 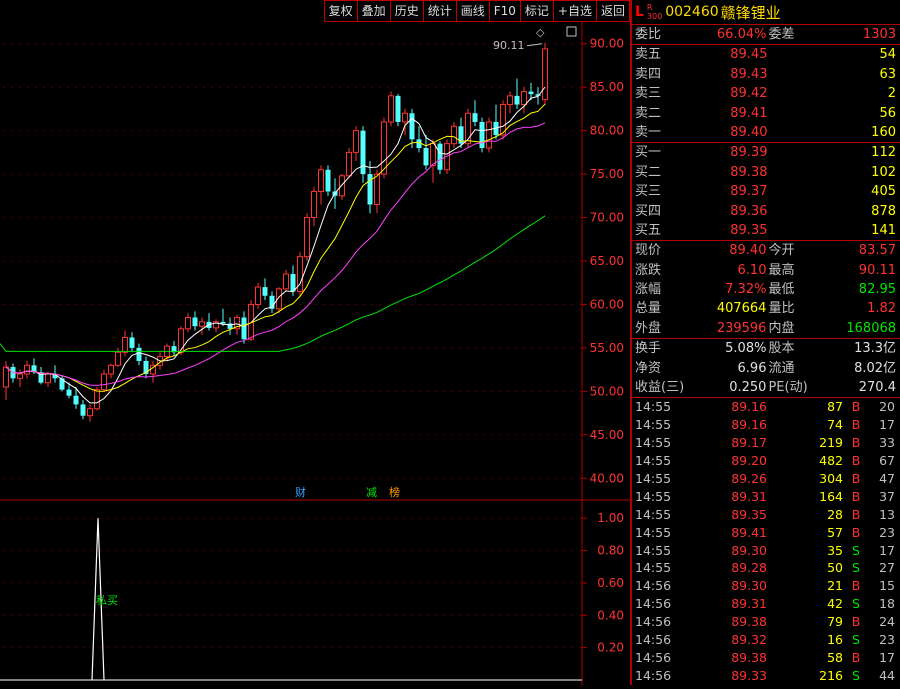 What do you see at coordinates (273, 283) in the screenshot?
I see `ma60-line` at bounding box center [273, 283].